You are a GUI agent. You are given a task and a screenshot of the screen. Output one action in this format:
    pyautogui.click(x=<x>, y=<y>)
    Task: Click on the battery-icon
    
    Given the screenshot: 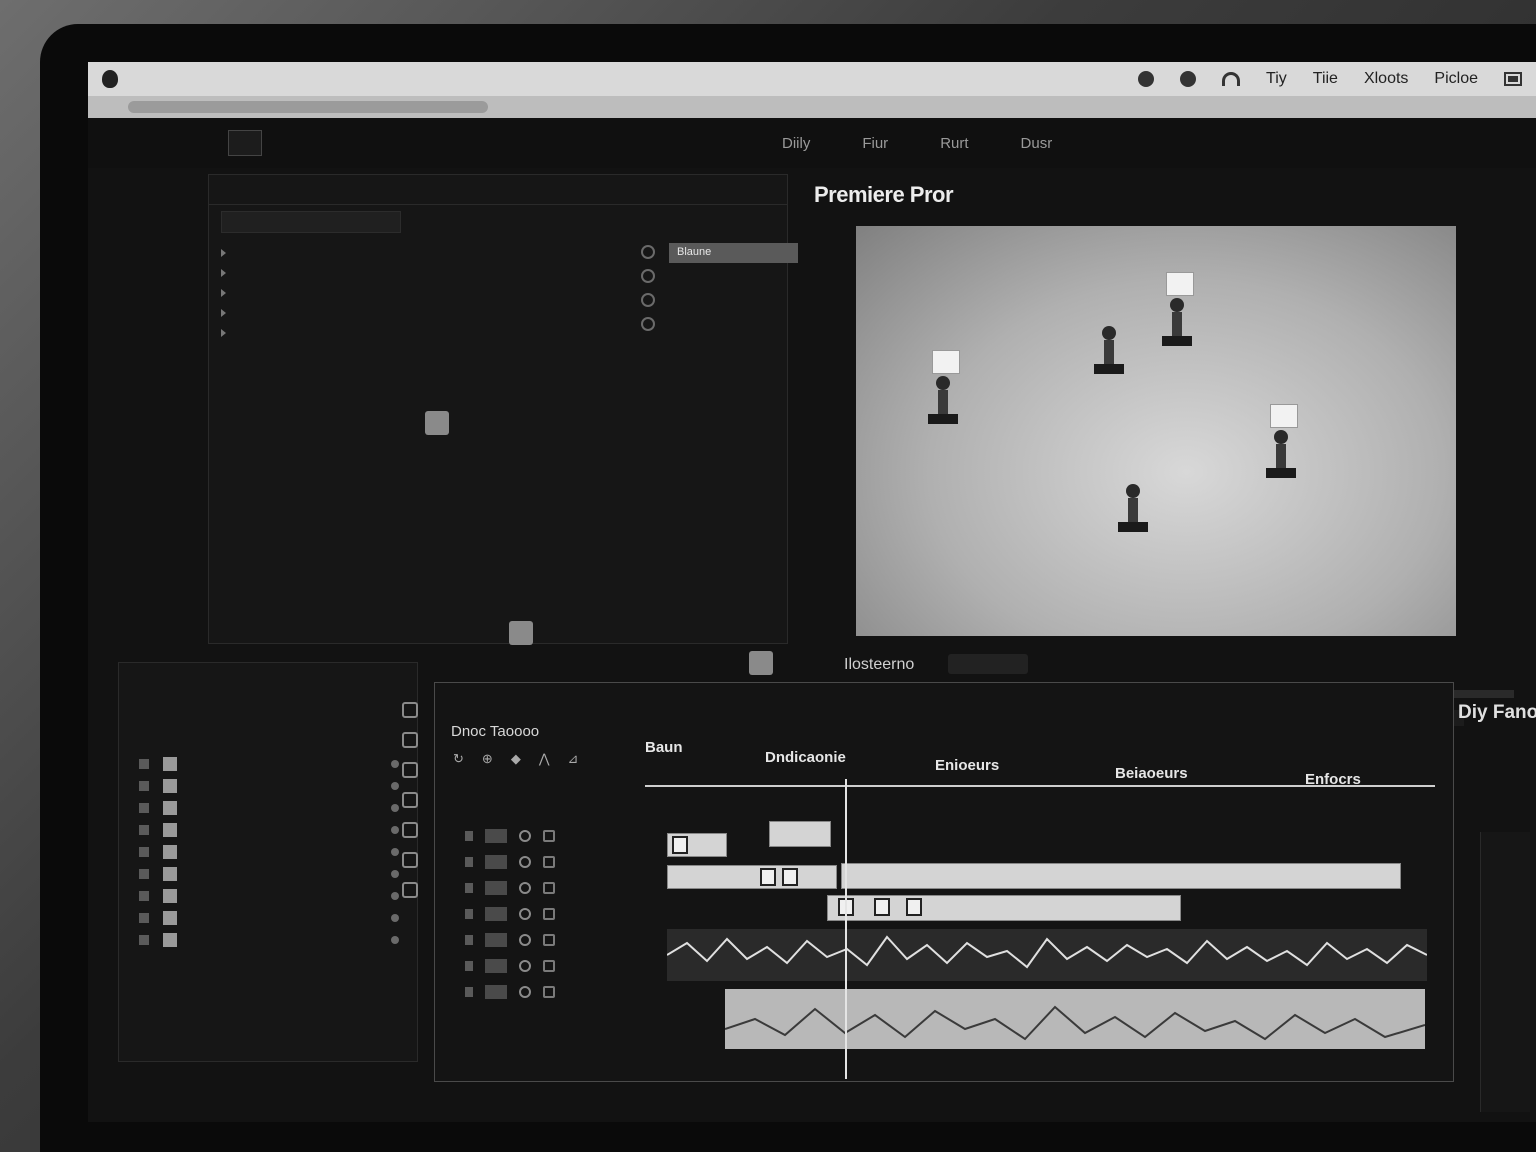 What is the action you would take?
    pyautogui.click(x=1513, y=79)
    